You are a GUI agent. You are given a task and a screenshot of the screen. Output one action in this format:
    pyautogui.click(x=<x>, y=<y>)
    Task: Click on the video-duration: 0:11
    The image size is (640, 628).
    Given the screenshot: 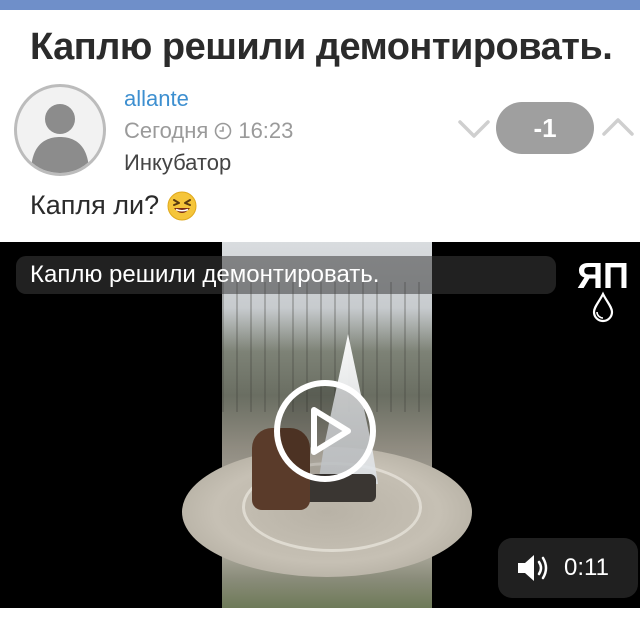 What is the action you would take?
    pyautogui.click(x=586, y=567)
    